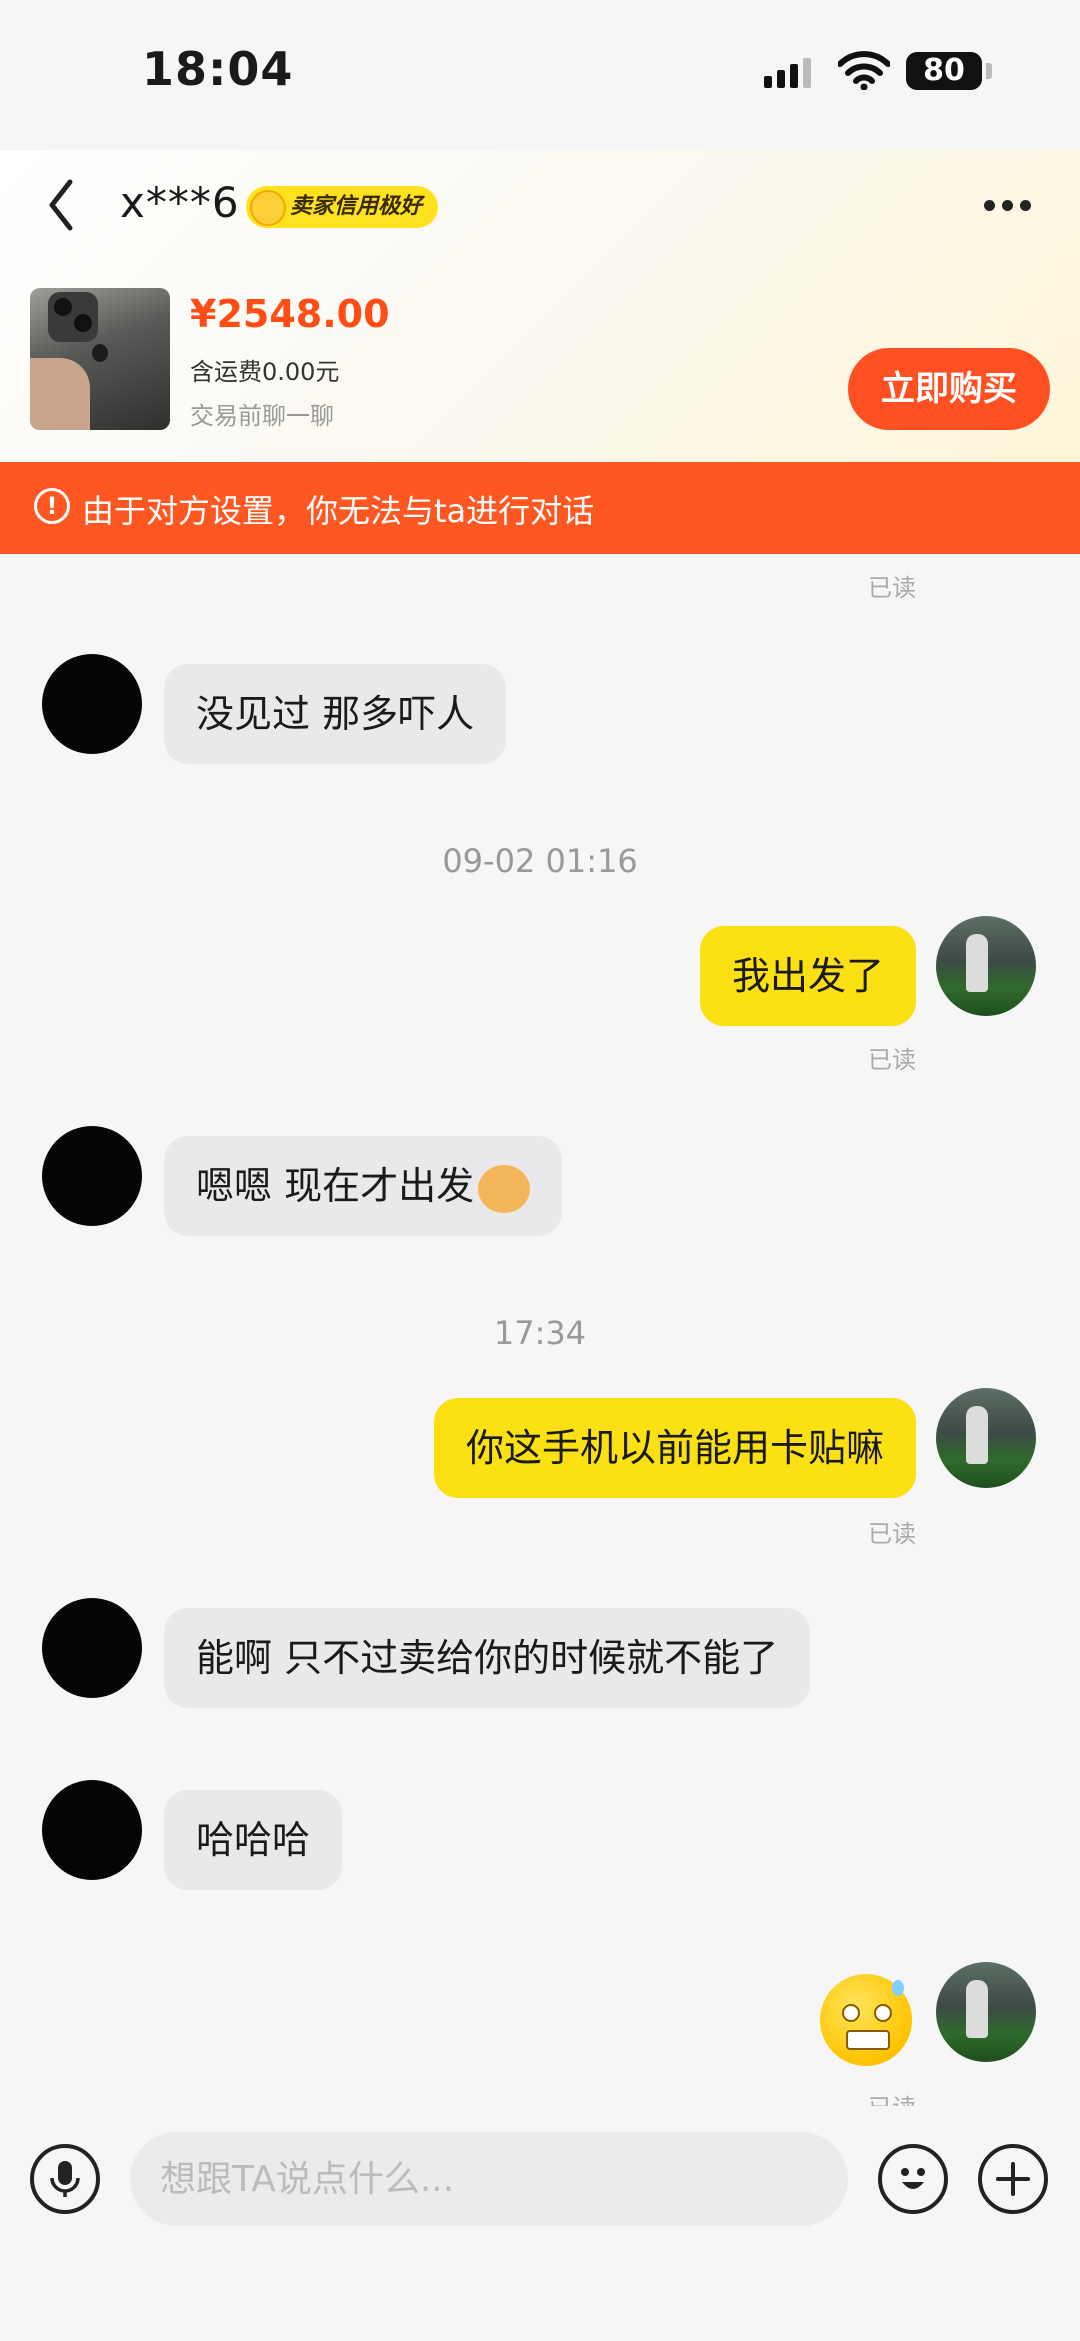 Image resolution: width=1080 pixels, height=2341 pixels. I want to click on chat-timestamp: 17:34, so click(540, 1333).